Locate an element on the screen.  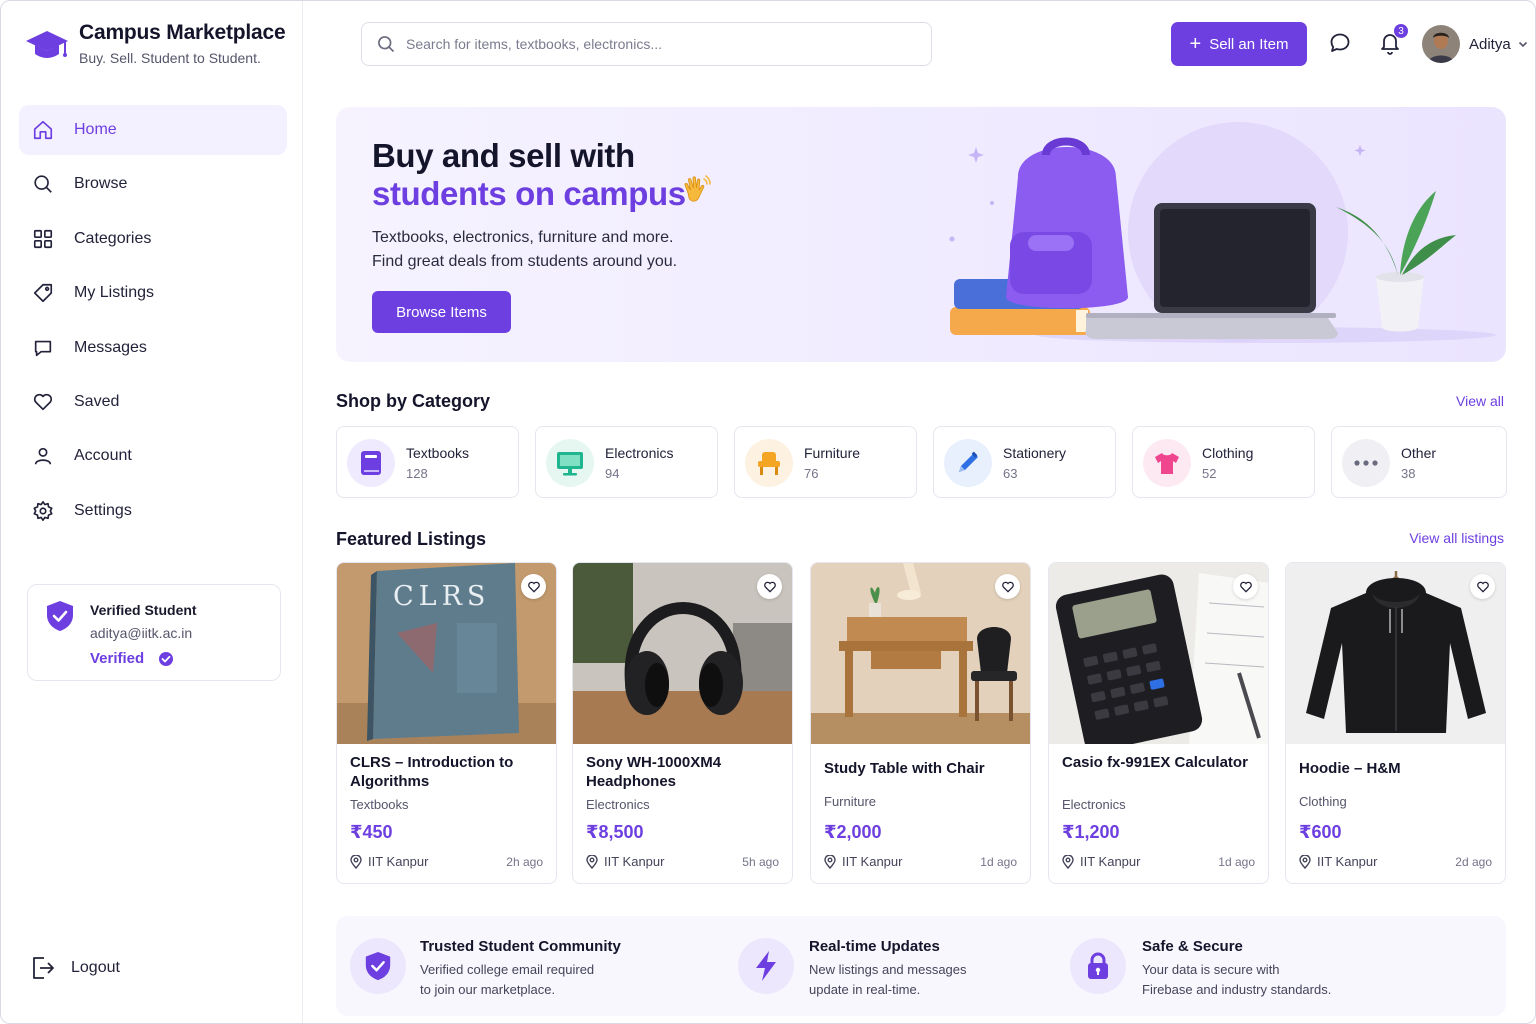
sidebar-item-label: Categories is located at coordinates (113, 238).